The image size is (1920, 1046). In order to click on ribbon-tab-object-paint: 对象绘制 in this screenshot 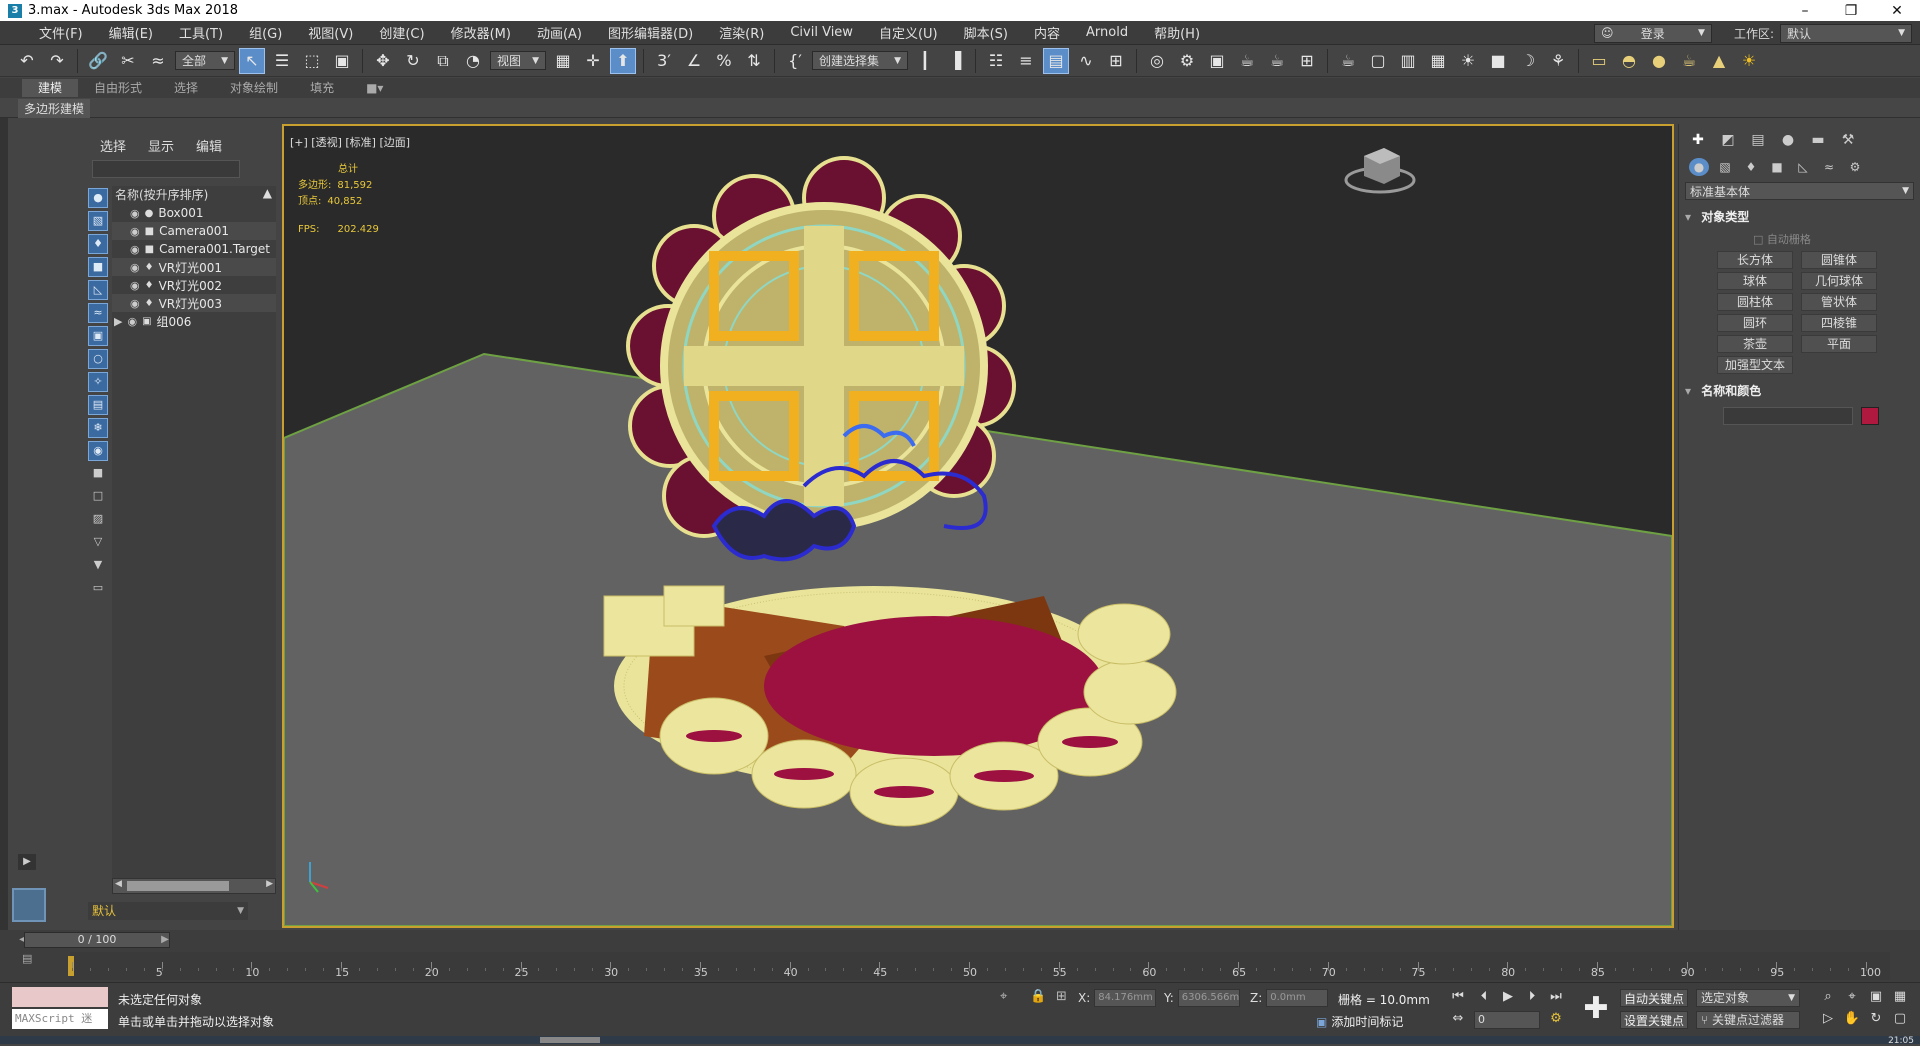, I will do `click(254, 88)`.